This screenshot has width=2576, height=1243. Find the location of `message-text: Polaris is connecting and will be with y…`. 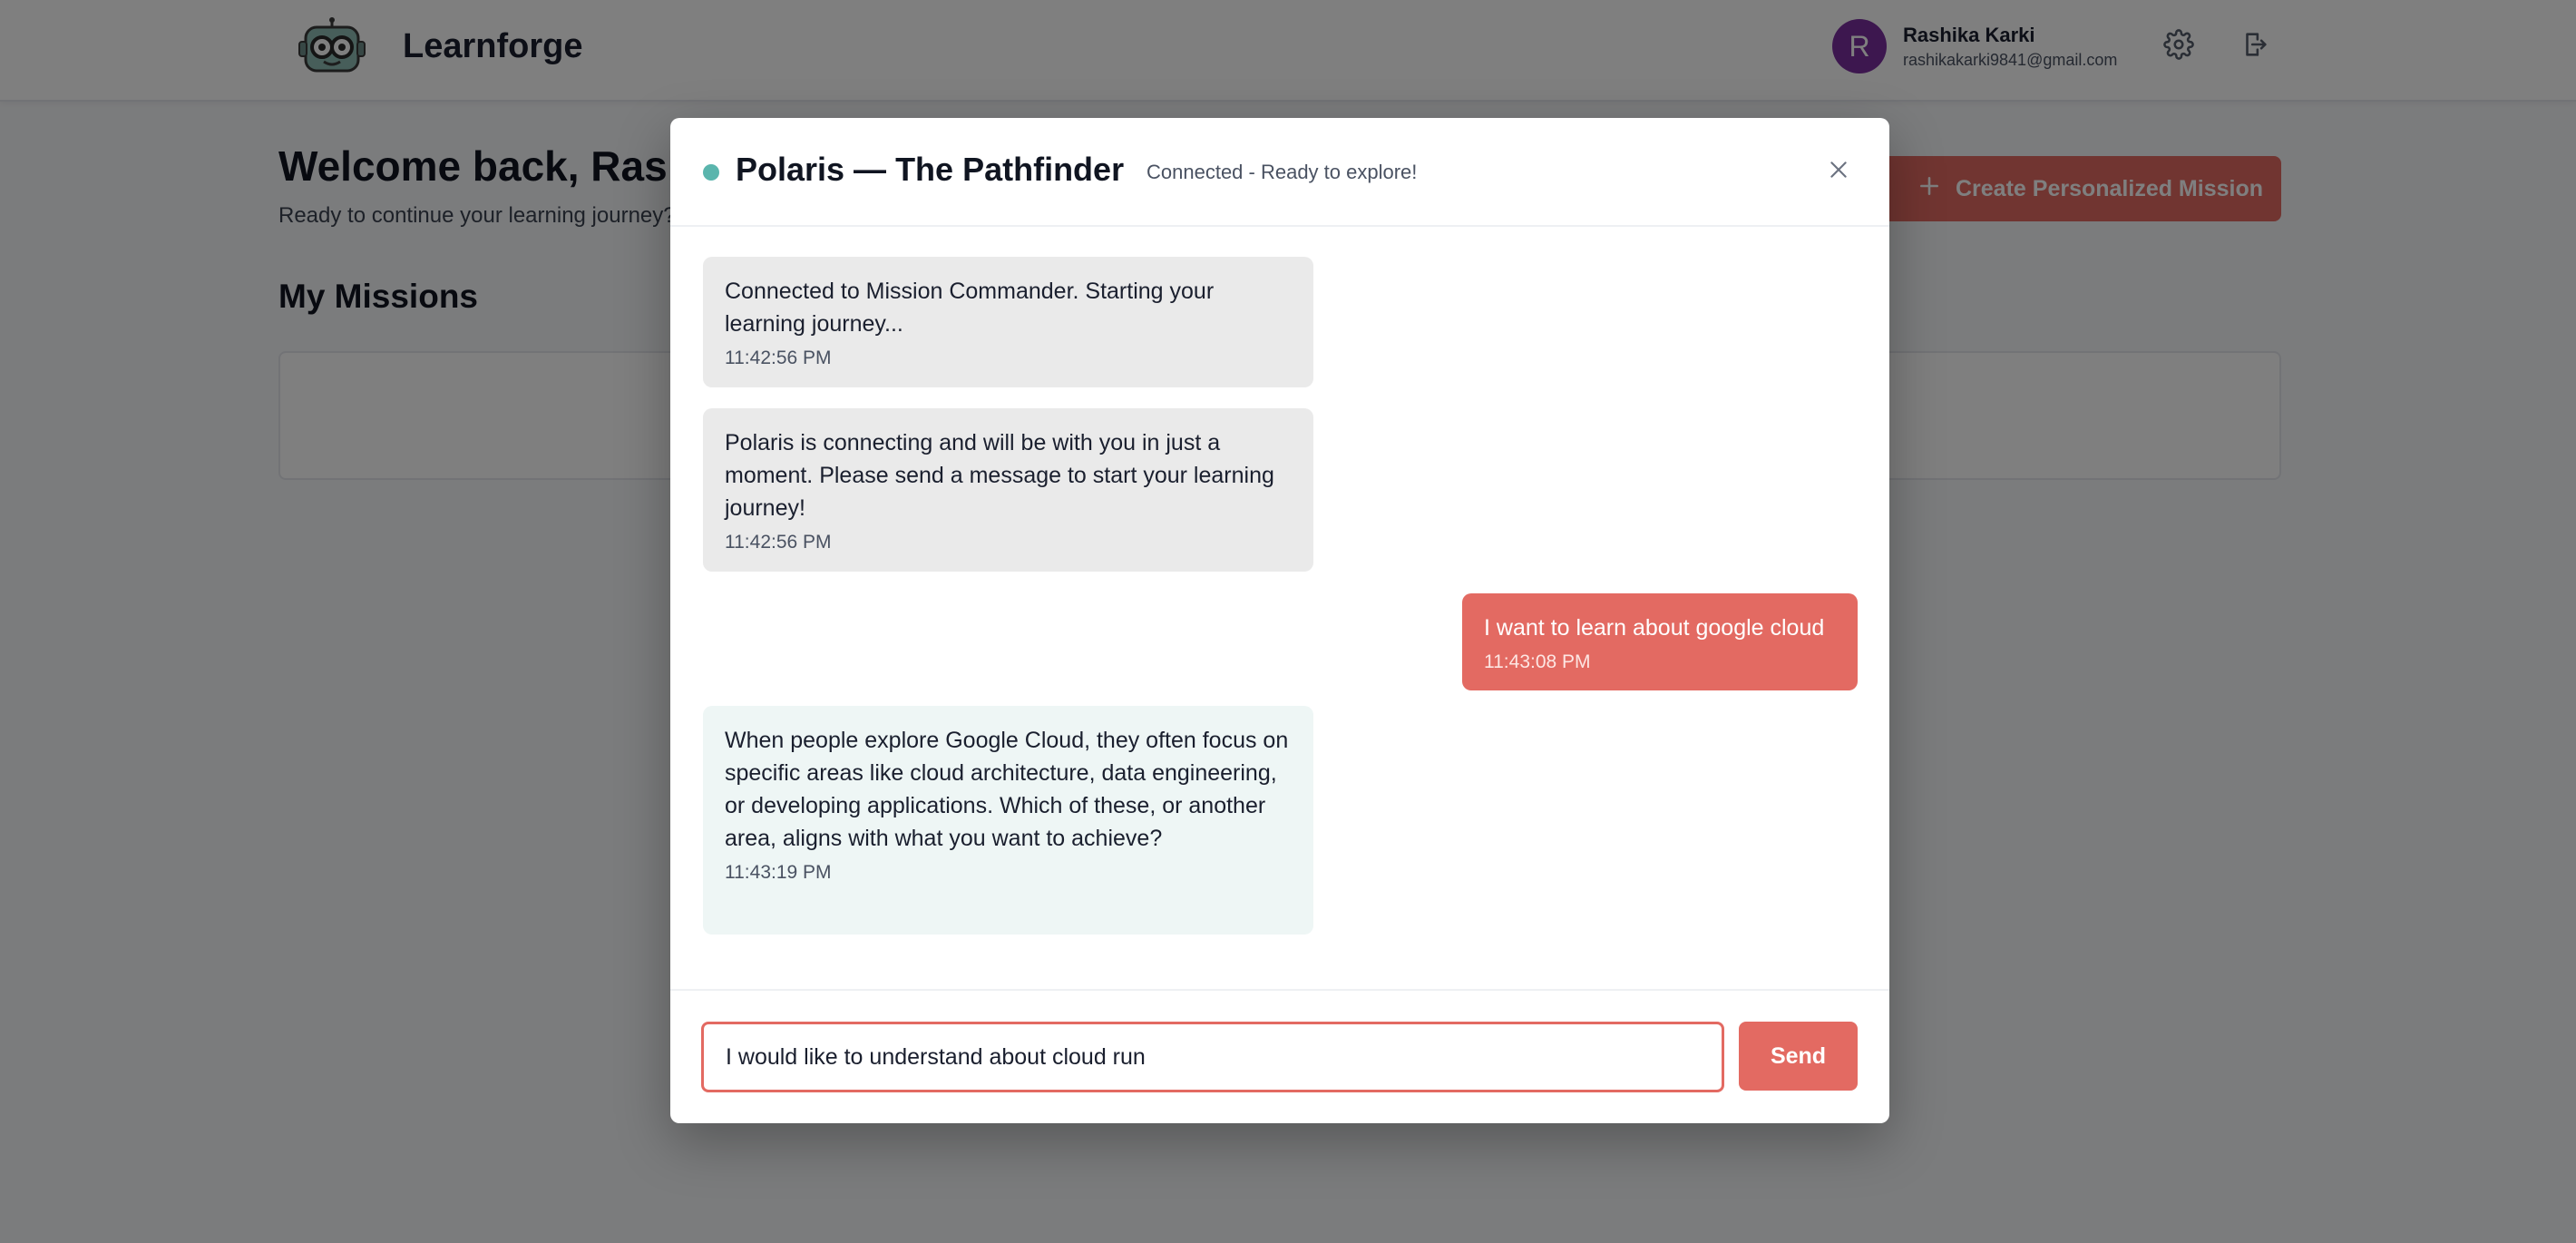

message-text: Polaris is connecting and will be with y… is located at coordinates (999, 475).